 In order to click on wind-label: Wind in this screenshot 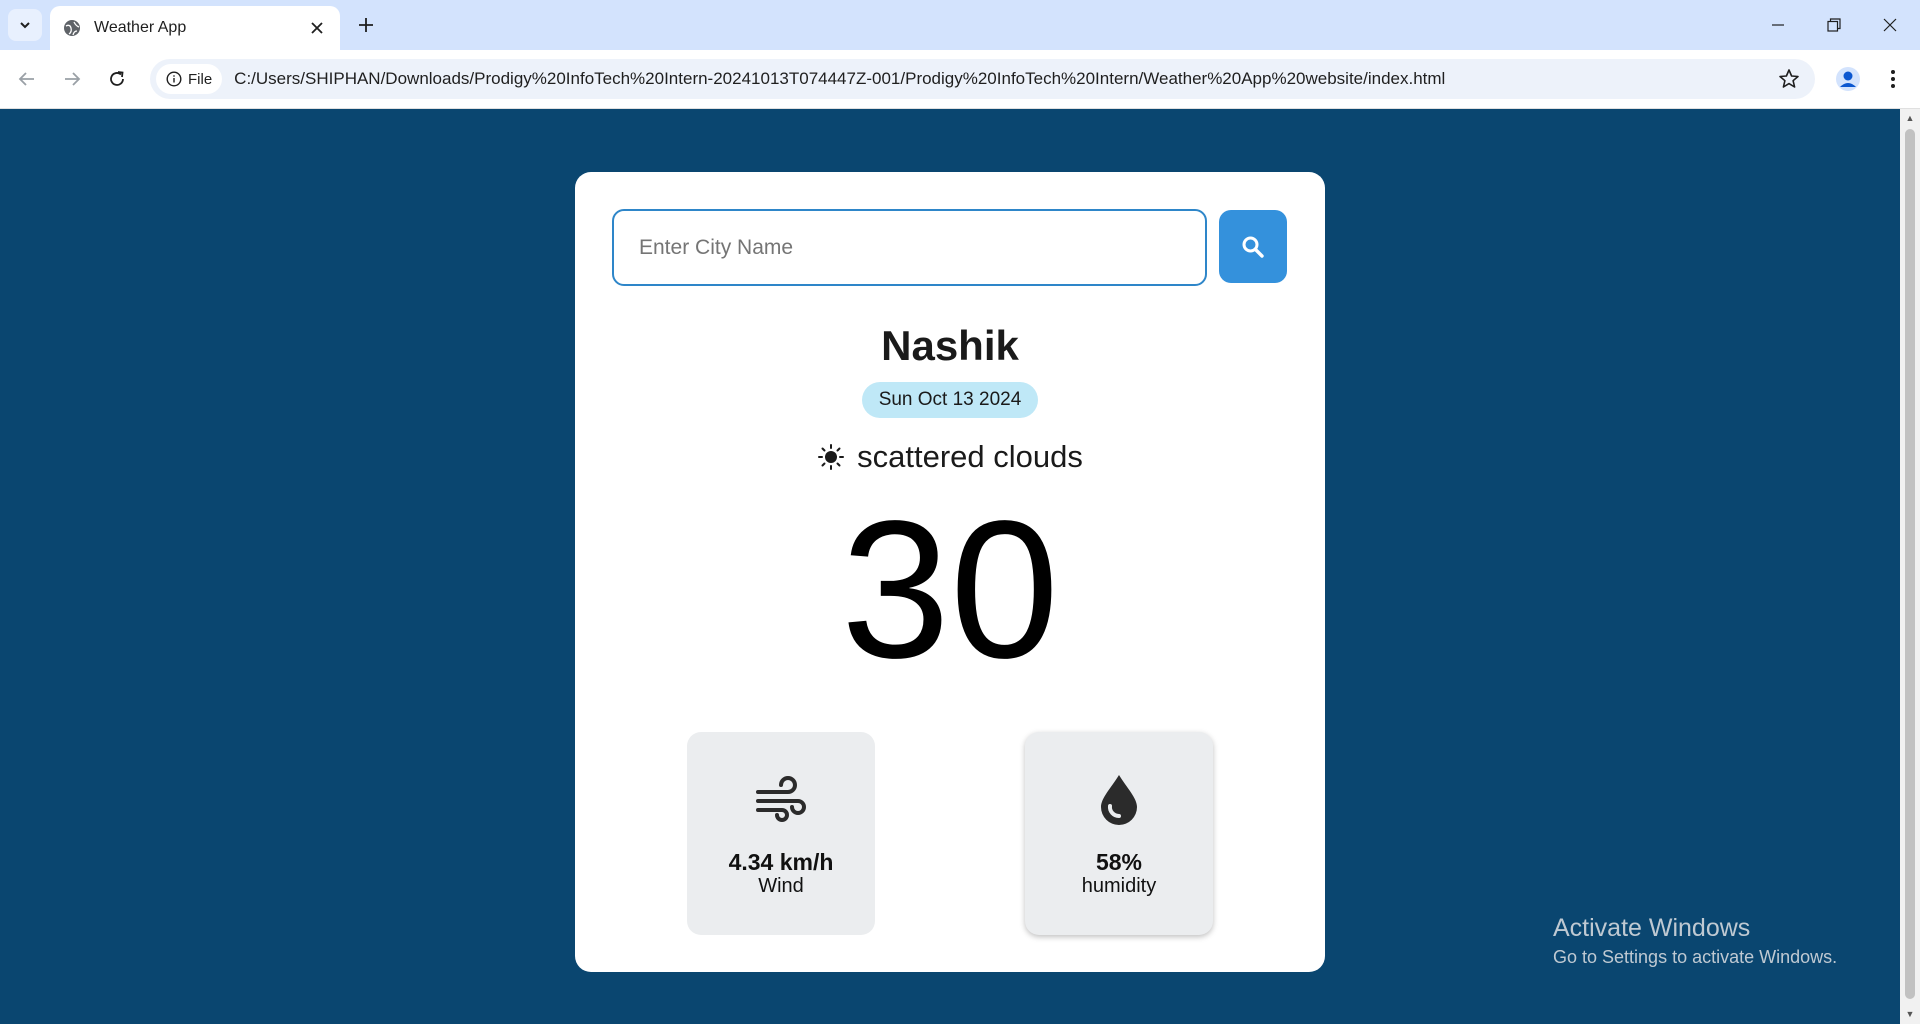, I will do `click(781, 886)`.